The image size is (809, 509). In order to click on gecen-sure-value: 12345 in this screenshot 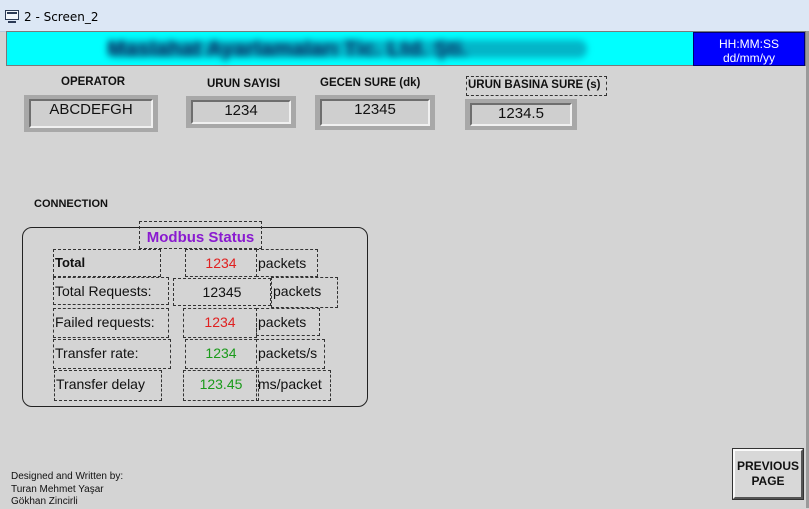, I will do `click(375, 112)`.